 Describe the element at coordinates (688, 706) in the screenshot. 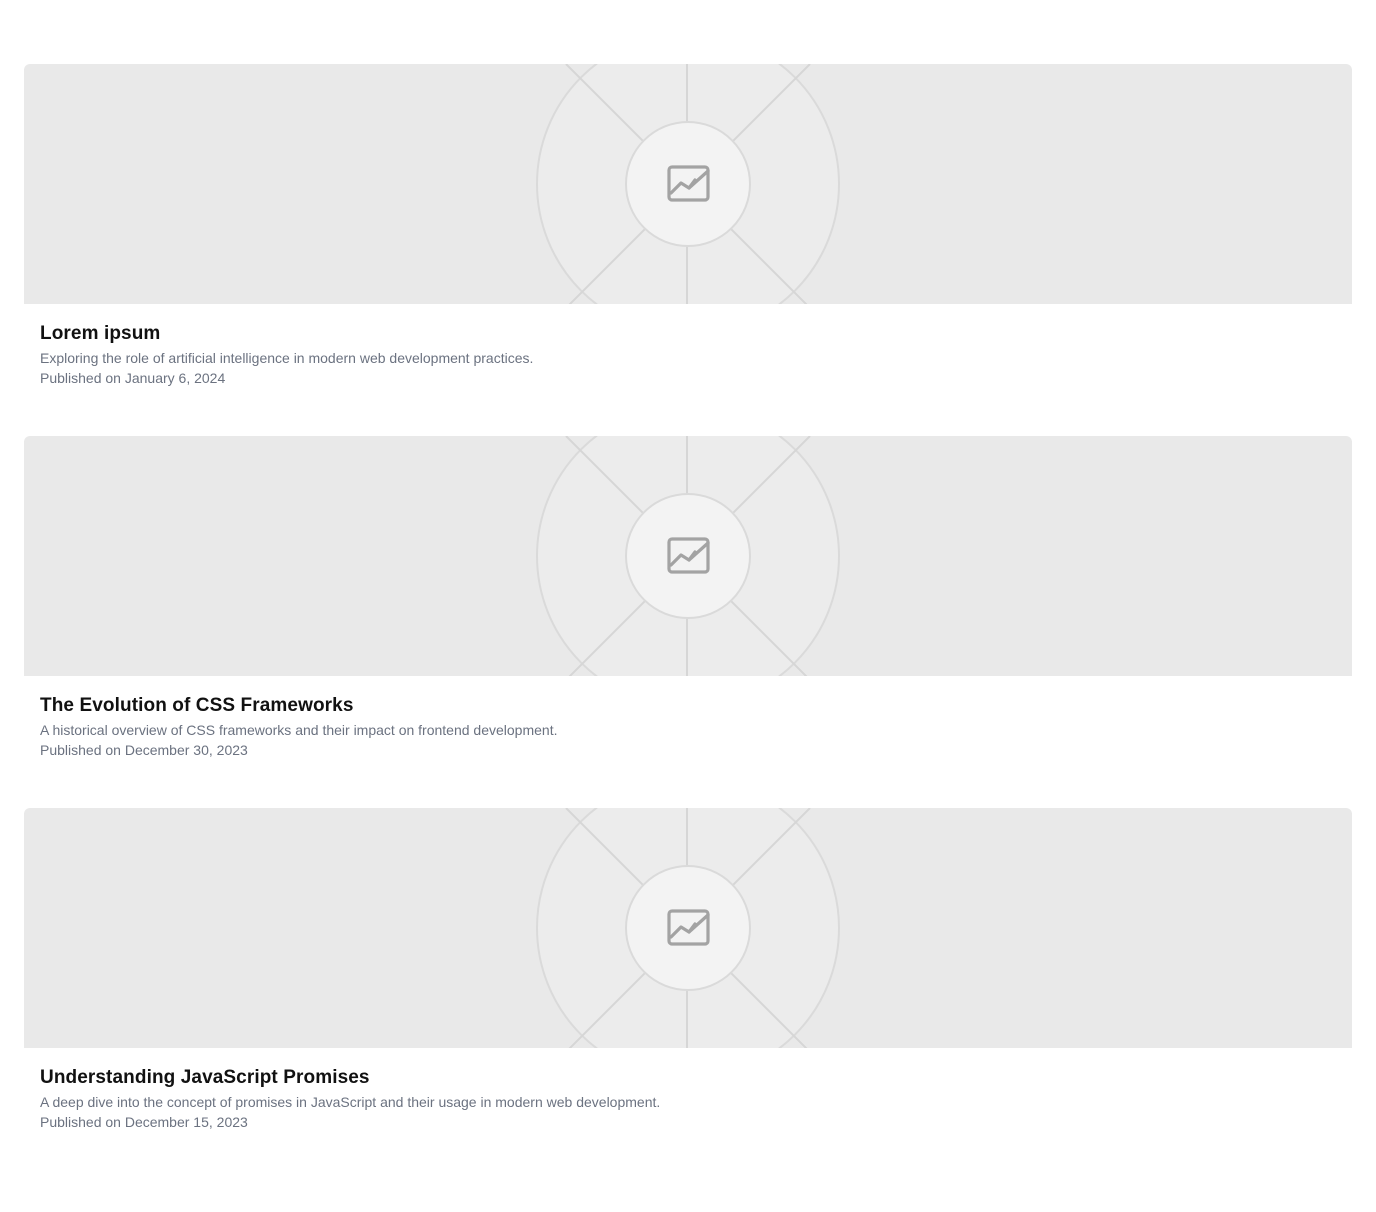

I see `post-title: The Evolution of CSS Frameworks` at that location.